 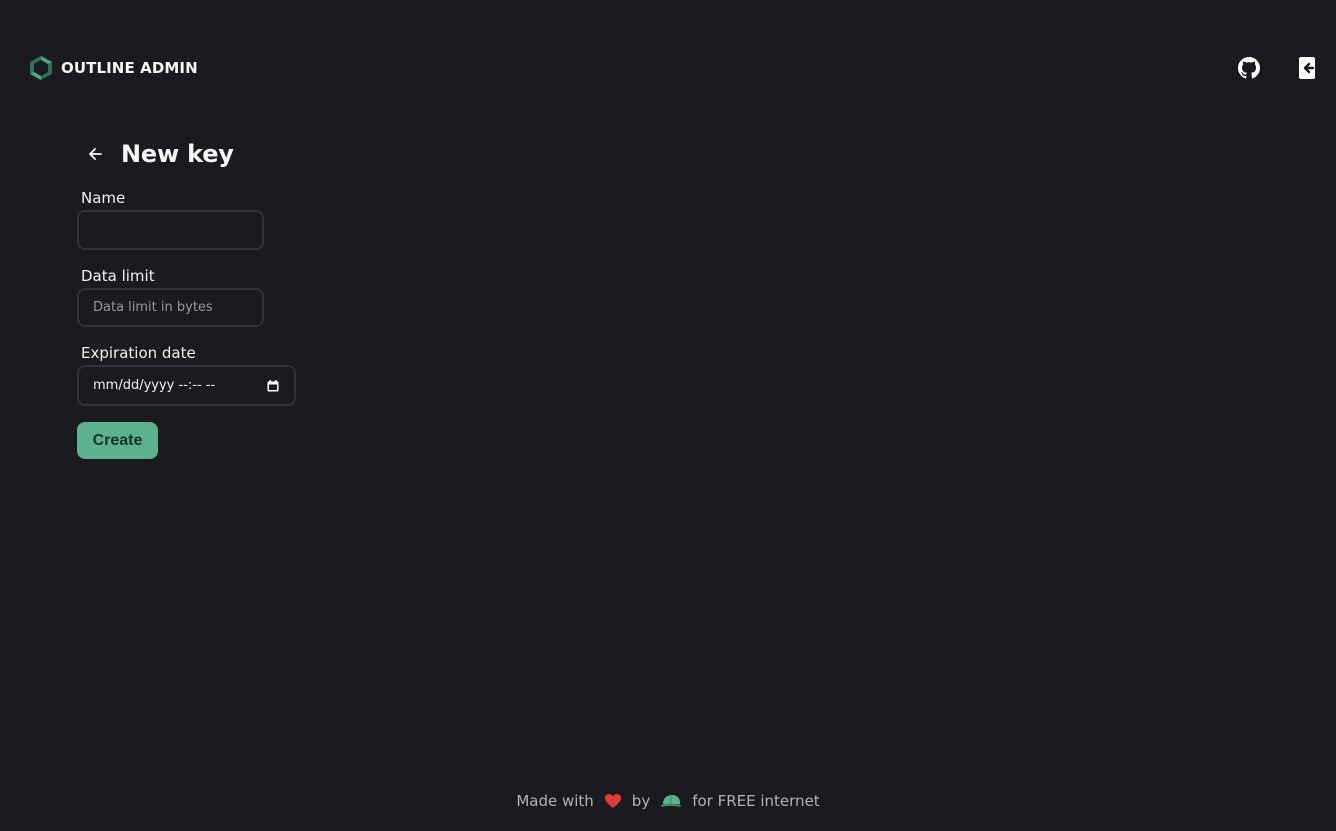 I want to click on back-button, so click(x=95, y=154).